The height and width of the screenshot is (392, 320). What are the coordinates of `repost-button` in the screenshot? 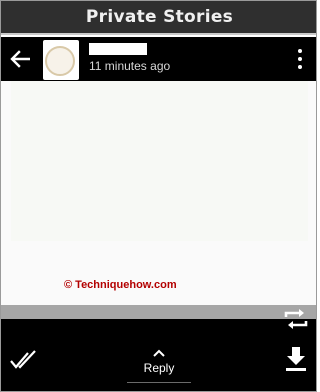 It's located at (296, 319).